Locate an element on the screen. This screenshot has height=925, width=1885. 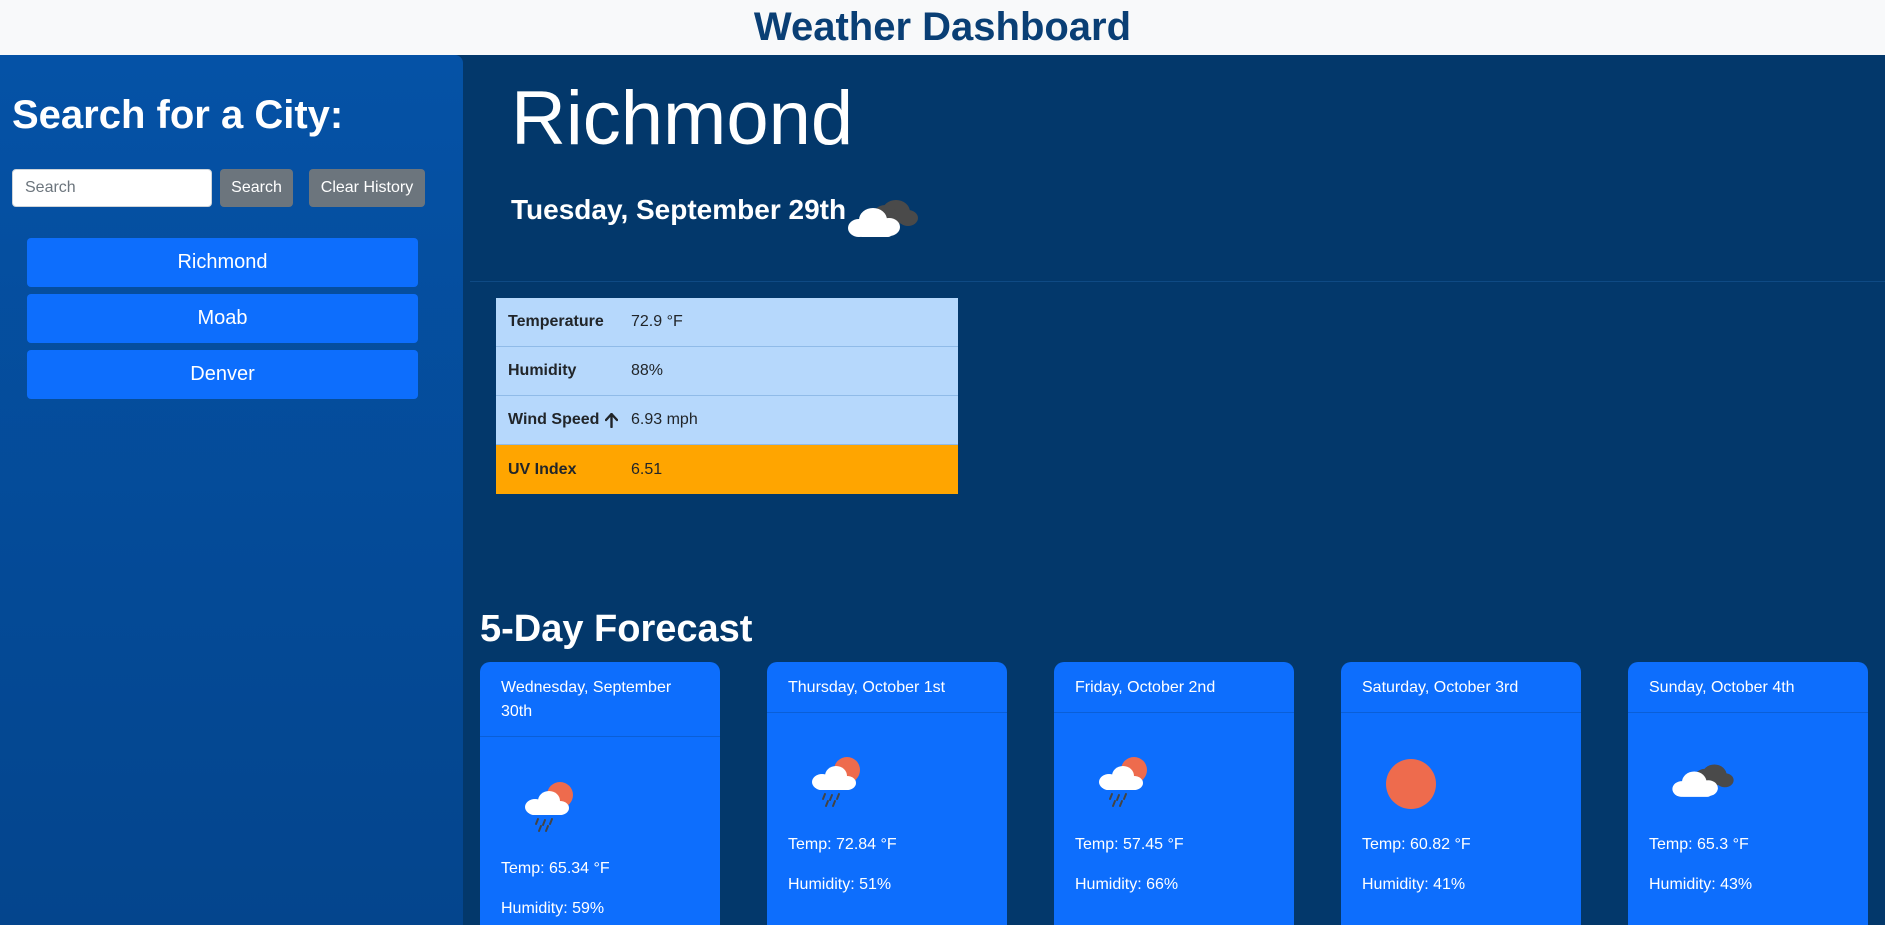
history-item-moab: Moab is located at coordinates (222, 318).